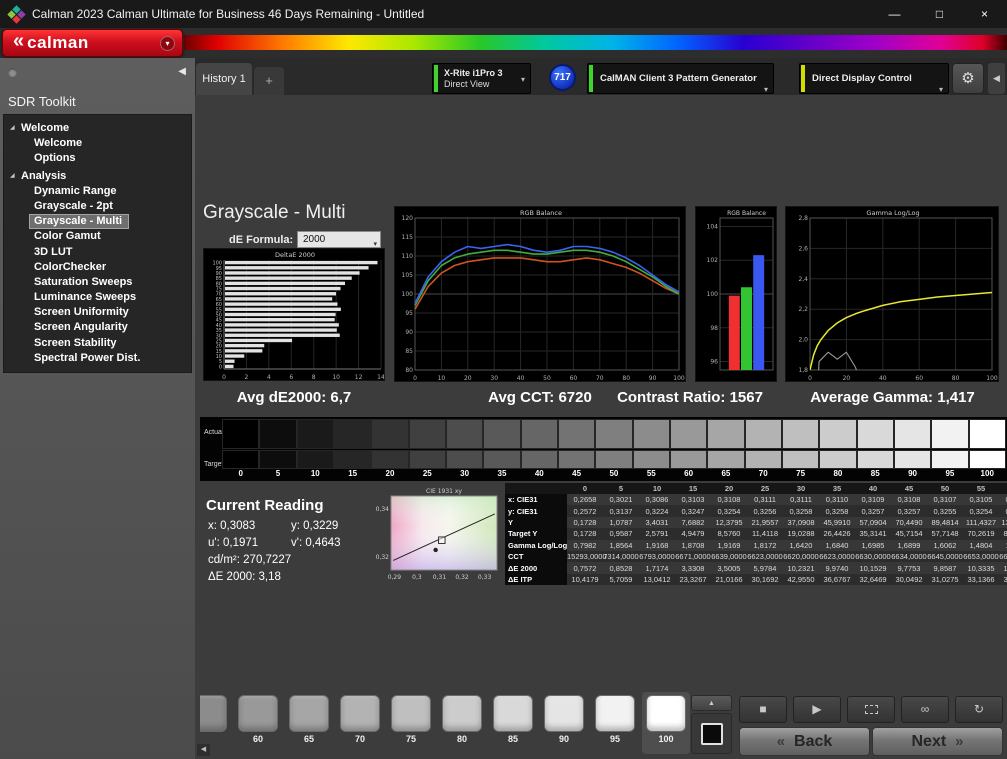 The image size is (1007, 759). What do you see at coordinates (803, 279) in the screenshot?
I see `svg-text: 2,4` at bounding box center [803, 279].